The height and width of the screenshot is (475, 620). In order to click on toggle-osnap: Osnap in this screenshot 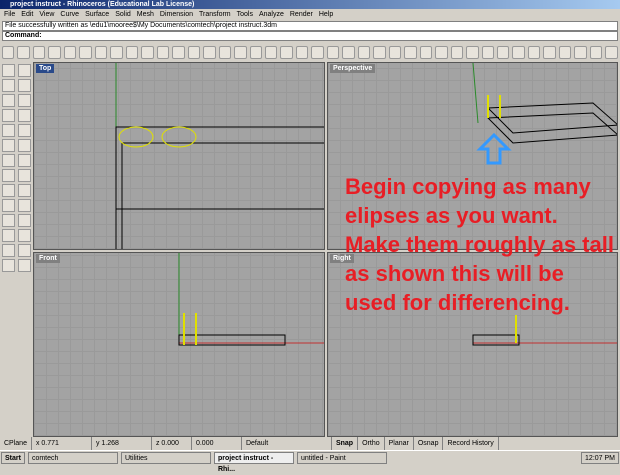, I will do `click(429, 443)`.